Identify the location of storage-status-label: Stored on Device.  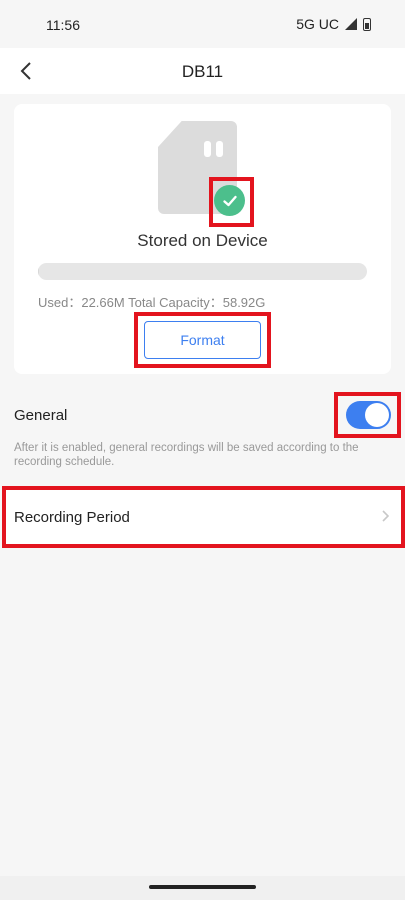
(202, 240).